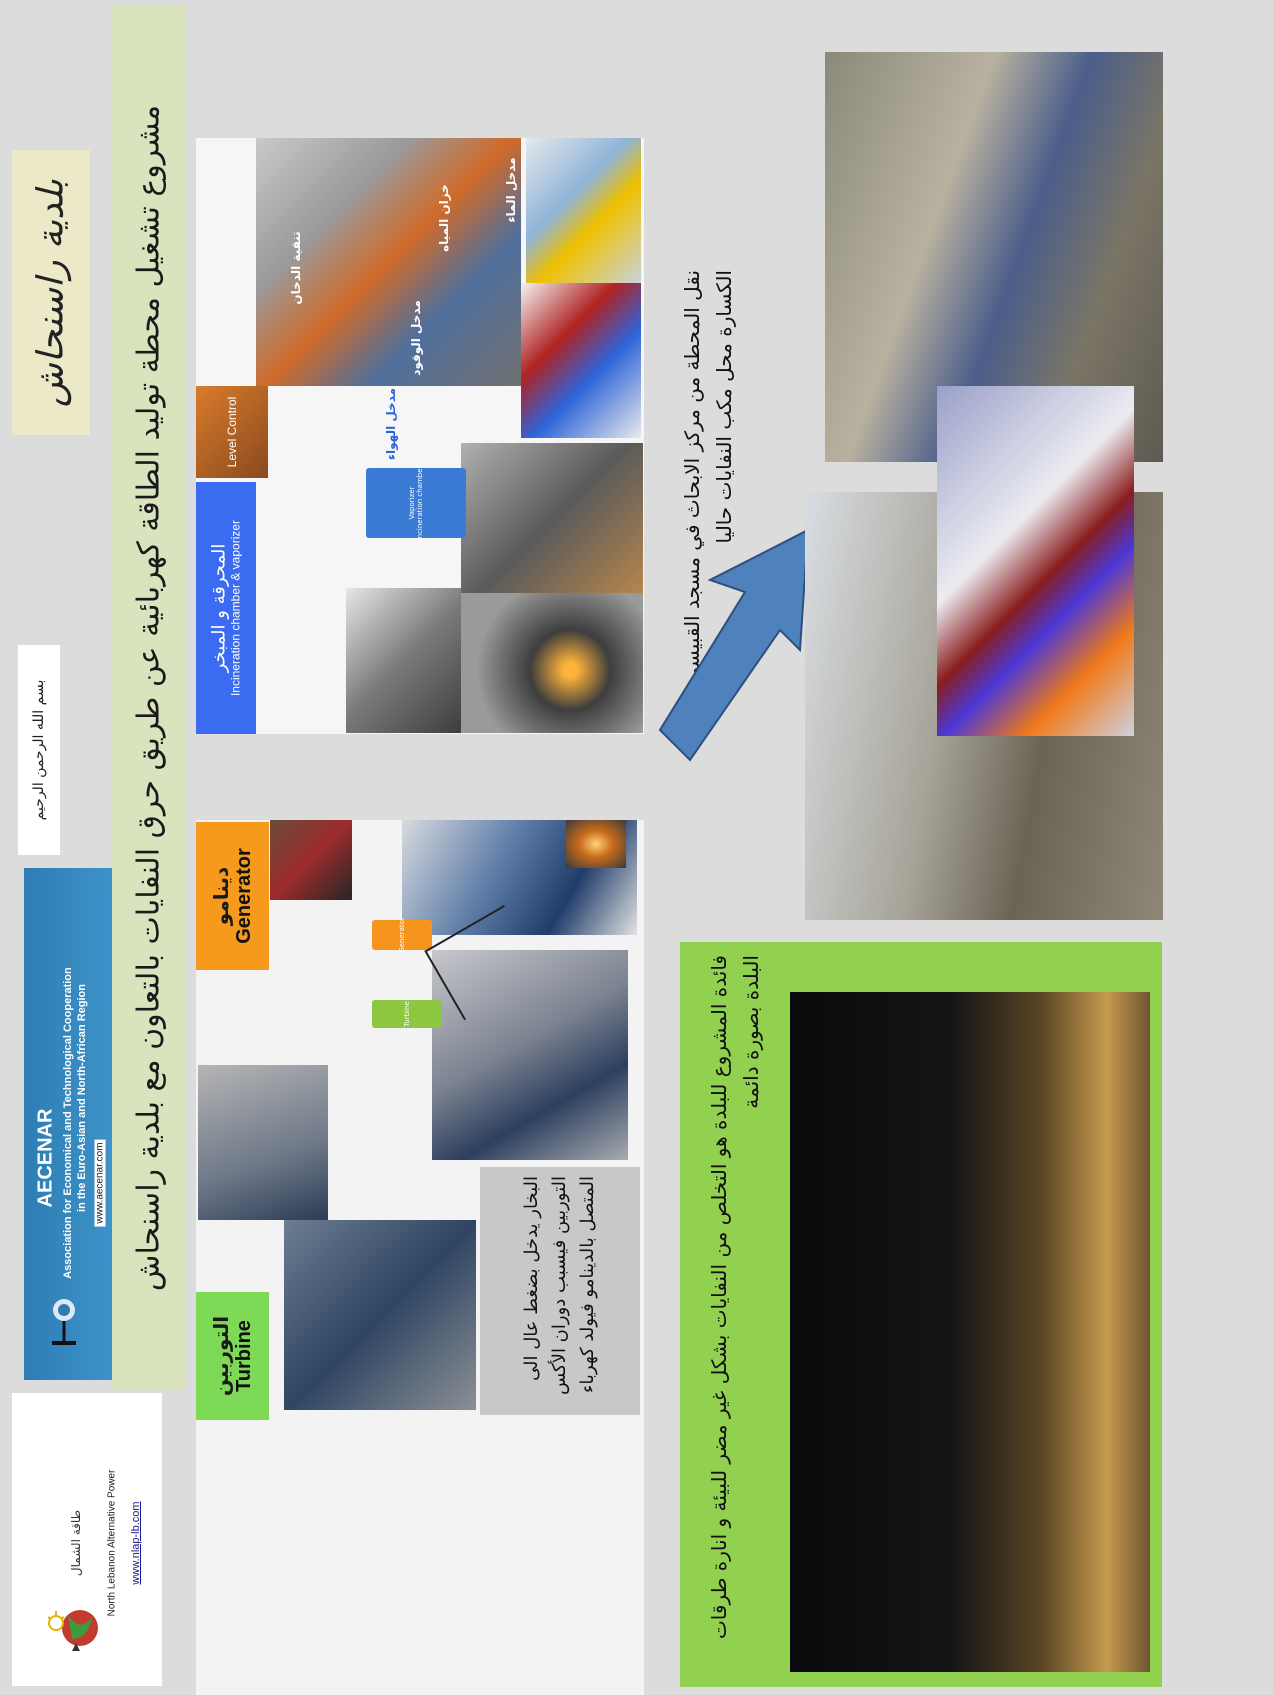  I want to click on vaporizer-diagram-box: Vaporizer Incineration chamber, so click(416, 503).